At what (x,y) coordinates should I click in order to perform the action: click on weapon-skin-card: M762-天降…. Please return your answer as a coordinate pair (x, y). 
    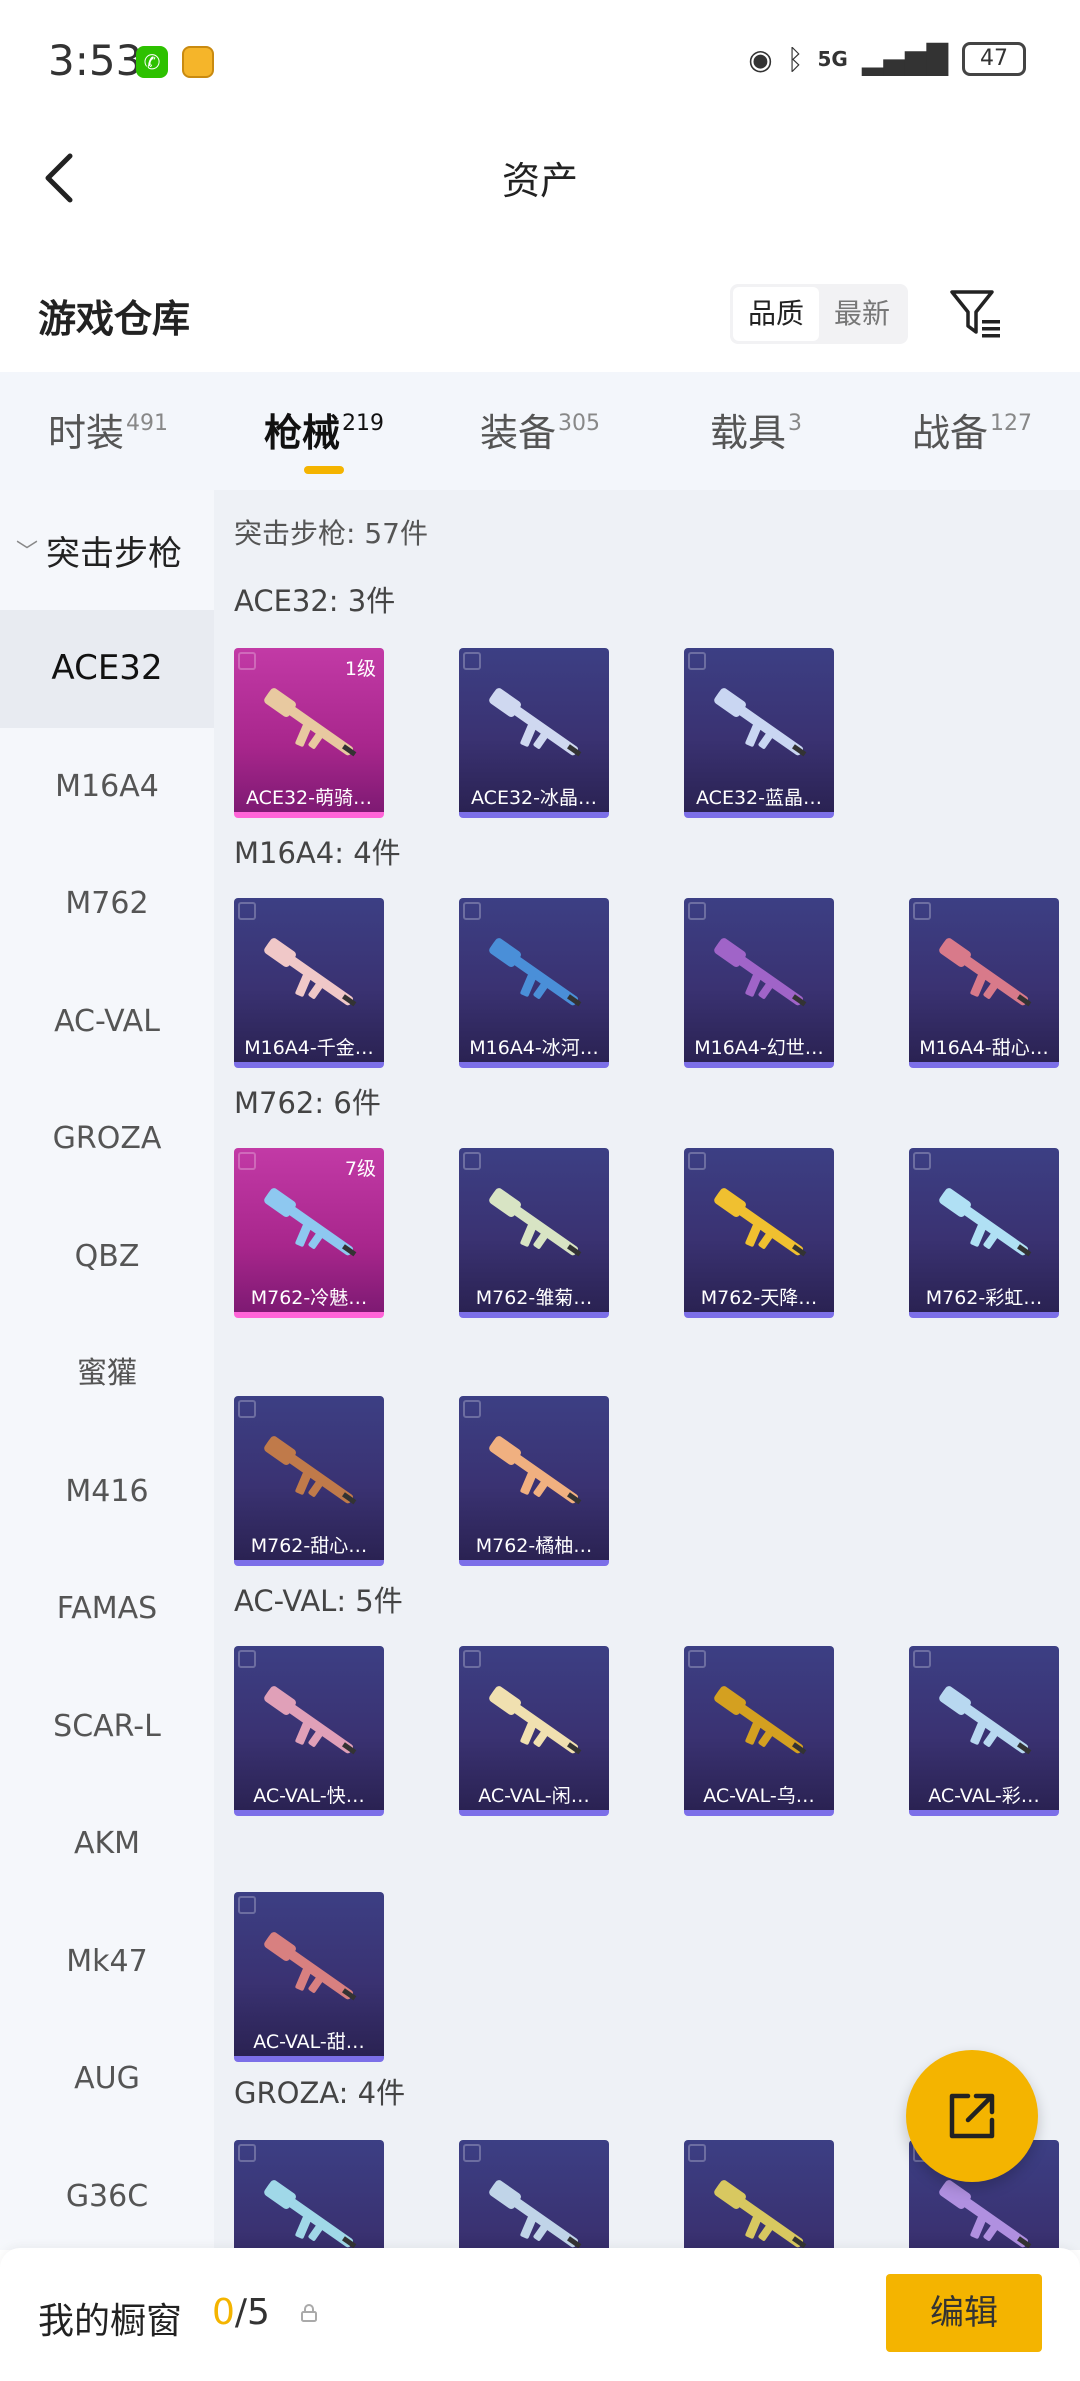
    Looking at the image, I should click on (759, 1233).